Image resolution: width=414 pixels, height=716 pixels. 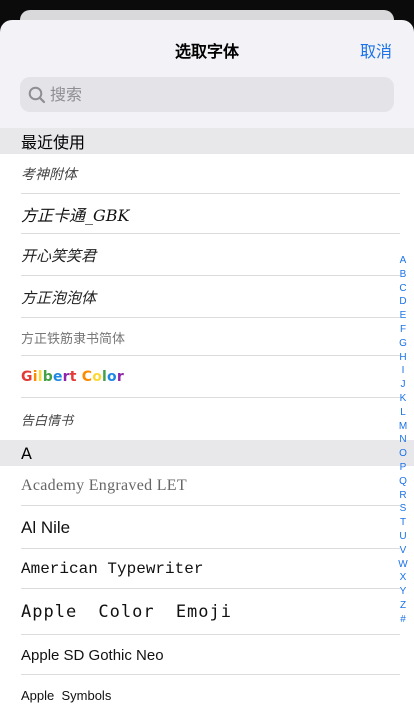 I want to click on index-letter: K, so click(x=403, y=399).